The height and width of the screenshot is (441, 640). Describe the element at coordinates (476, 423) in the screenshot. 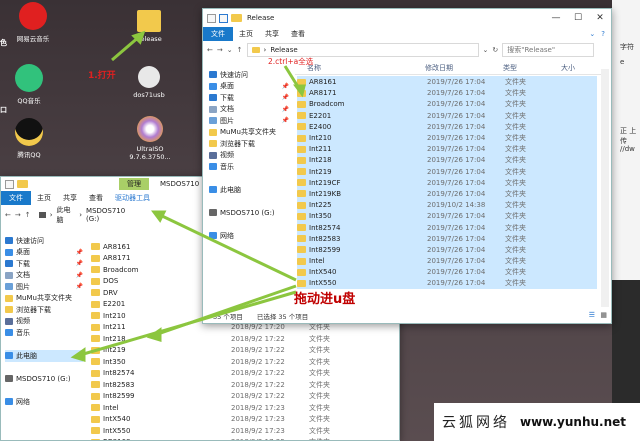

I see `watermark-name: 云狐网络` at that location.